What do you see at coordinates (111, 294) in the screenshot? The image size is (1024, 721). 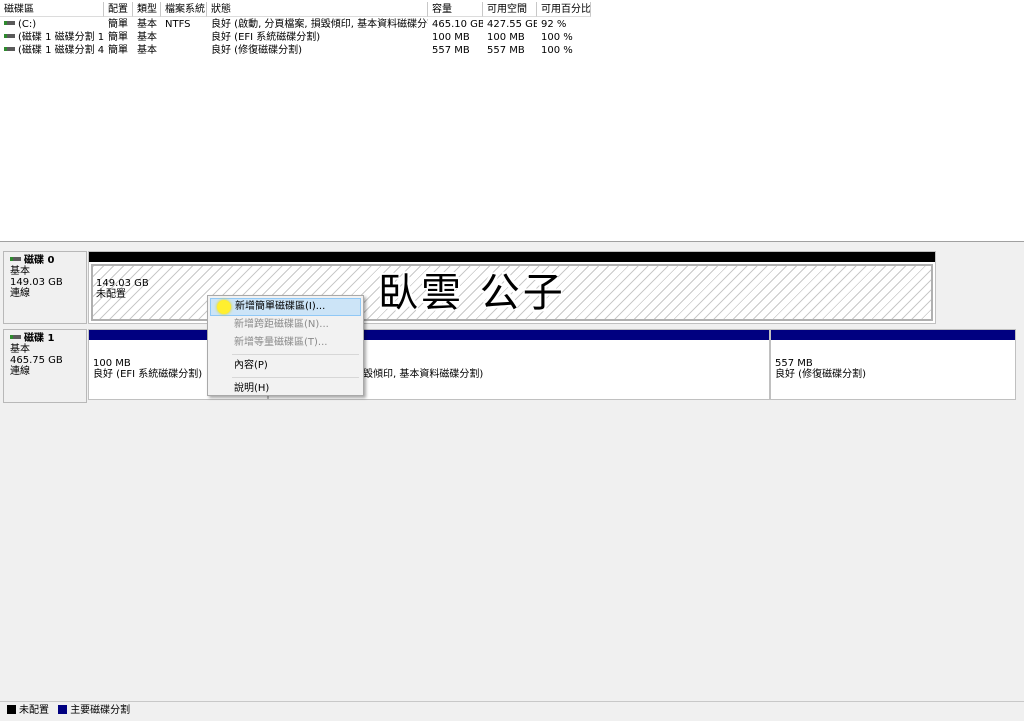 I see `partition-label: 未配置` at bounding box center [111, 294].